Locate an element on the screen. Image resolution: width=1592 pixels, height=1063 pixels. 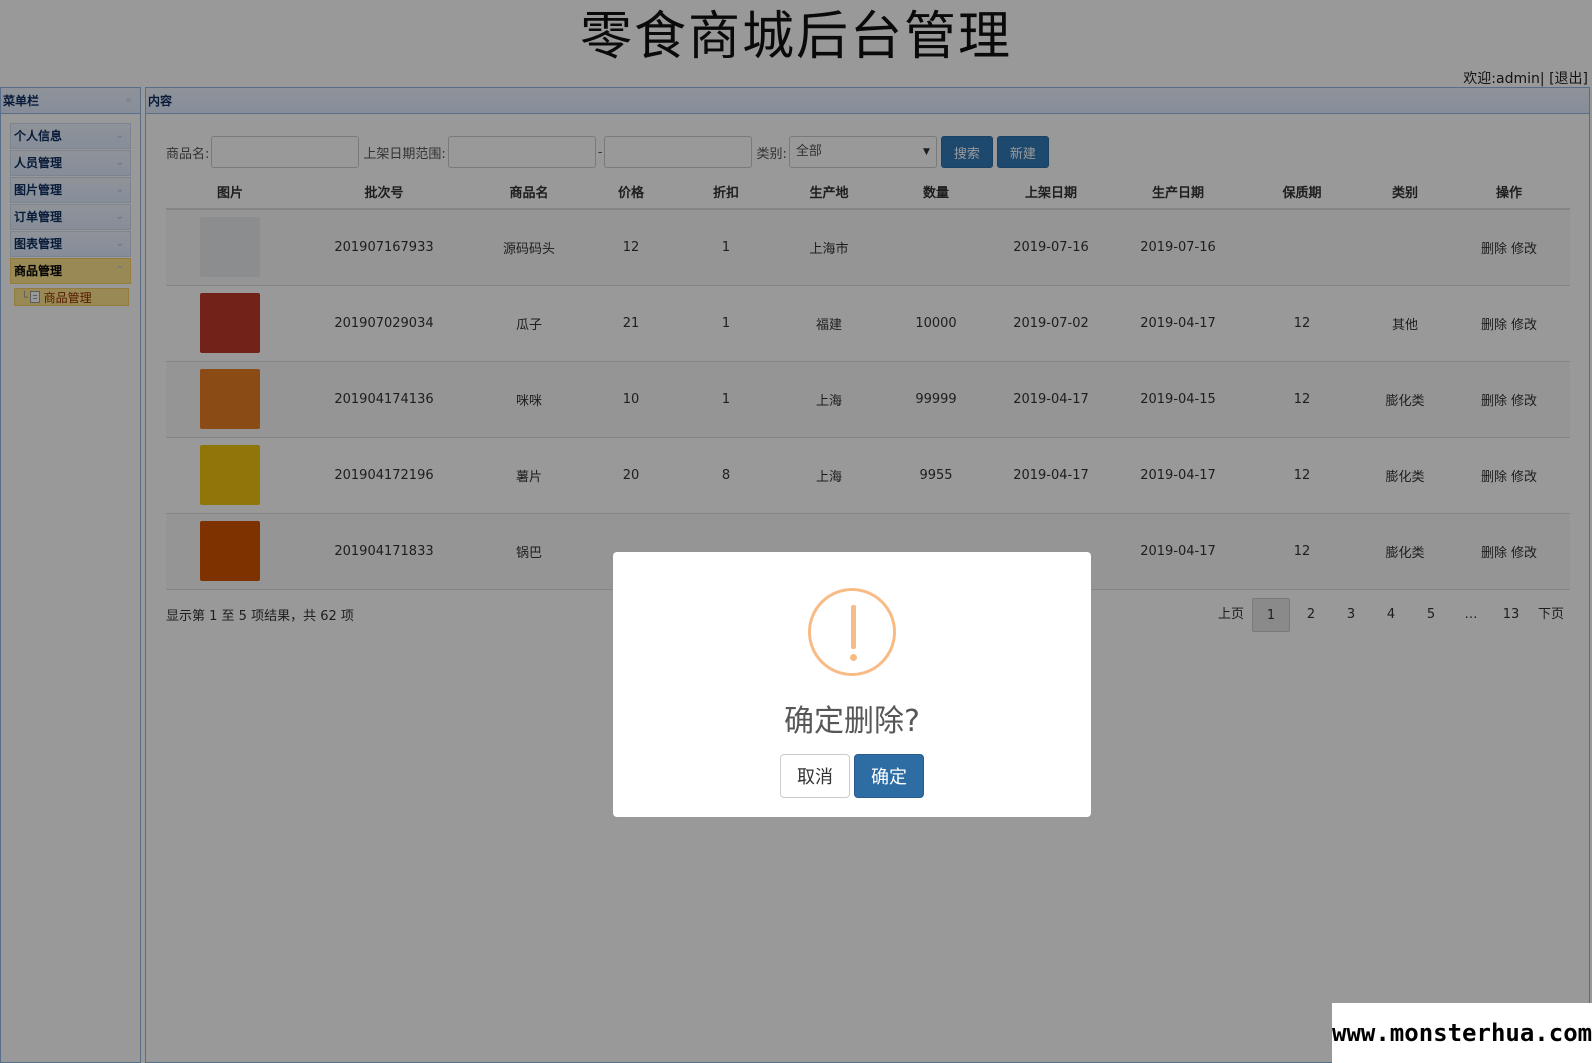
dialog-title: 确定删除? is located at coordinates (852, 721).